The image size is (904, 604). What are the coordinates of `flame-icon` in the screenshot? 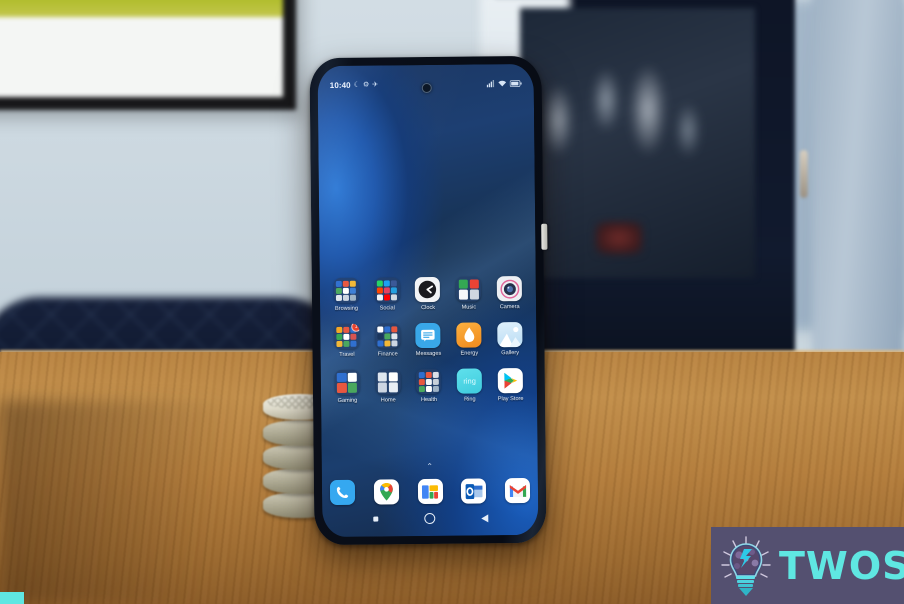 It's located at (469, 335).